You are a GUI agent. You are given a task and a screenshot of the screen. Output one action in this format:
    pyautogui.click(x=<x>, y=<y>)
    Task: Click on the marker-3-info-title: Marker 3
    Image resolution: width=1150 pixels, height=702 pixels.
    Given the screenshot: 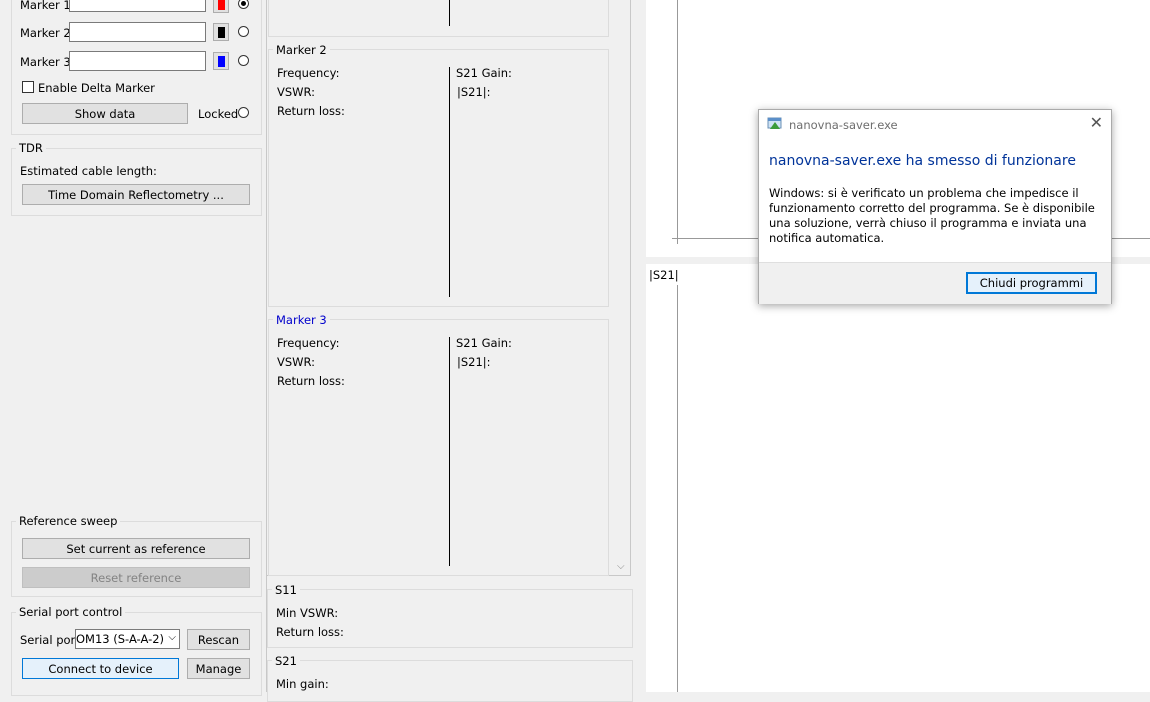 What is the action you would take?
    pyautogui.click(x=301, y=320)
    